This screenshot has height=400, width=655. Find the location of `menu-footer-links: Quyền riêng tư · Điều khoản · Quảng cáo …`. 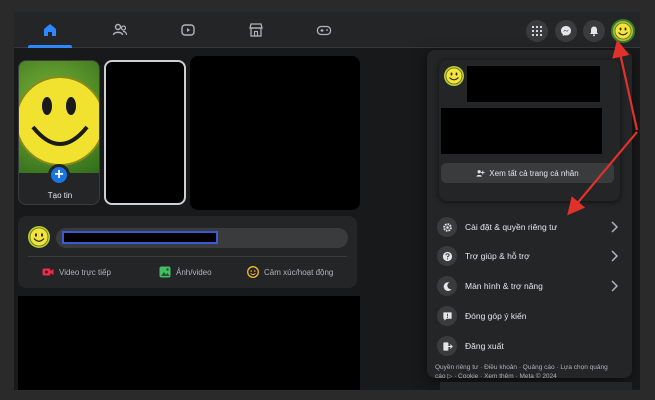

menu-footer-links: Quyền riêng tư · Điều khoản · Quảng cáo … is located at coordinates (525, 372).